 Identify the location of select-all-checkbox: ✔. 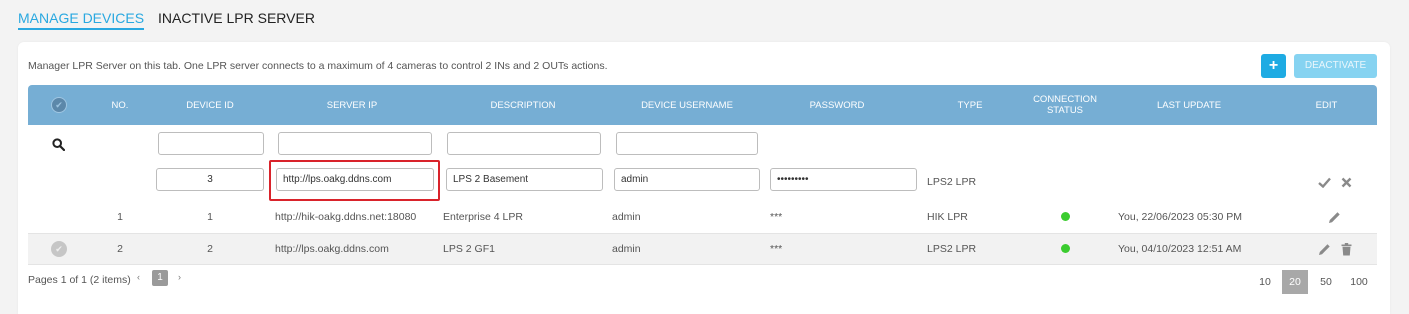
(59, 105).